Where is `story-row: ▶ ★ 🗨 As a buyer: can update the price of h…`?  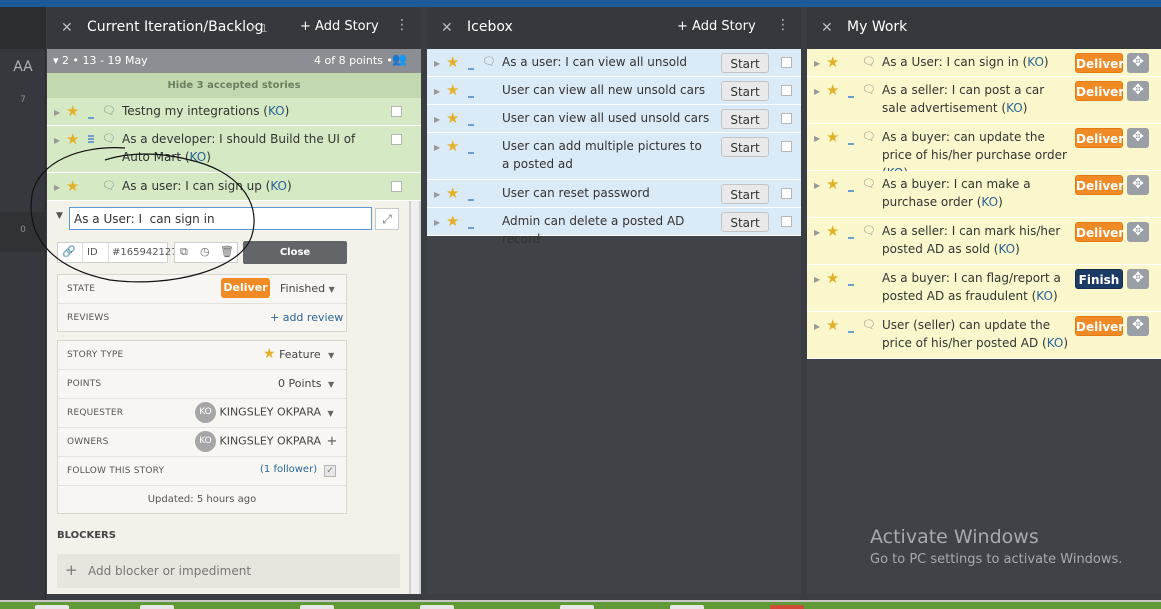
story-row: ▶ ★ 🗨 As a buyer: can update the price of h… is located at coordinates (984, 152).